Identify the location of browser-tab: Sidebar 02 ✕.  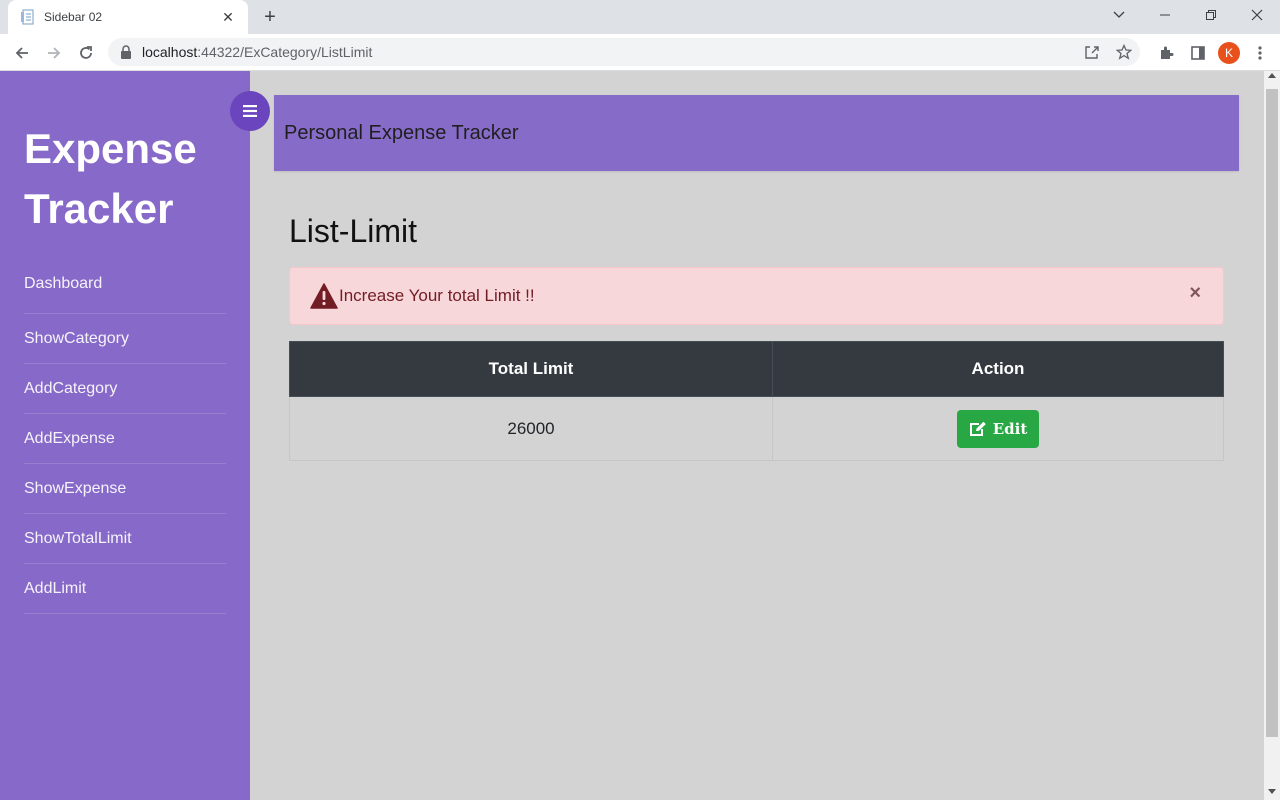
(128, 17).